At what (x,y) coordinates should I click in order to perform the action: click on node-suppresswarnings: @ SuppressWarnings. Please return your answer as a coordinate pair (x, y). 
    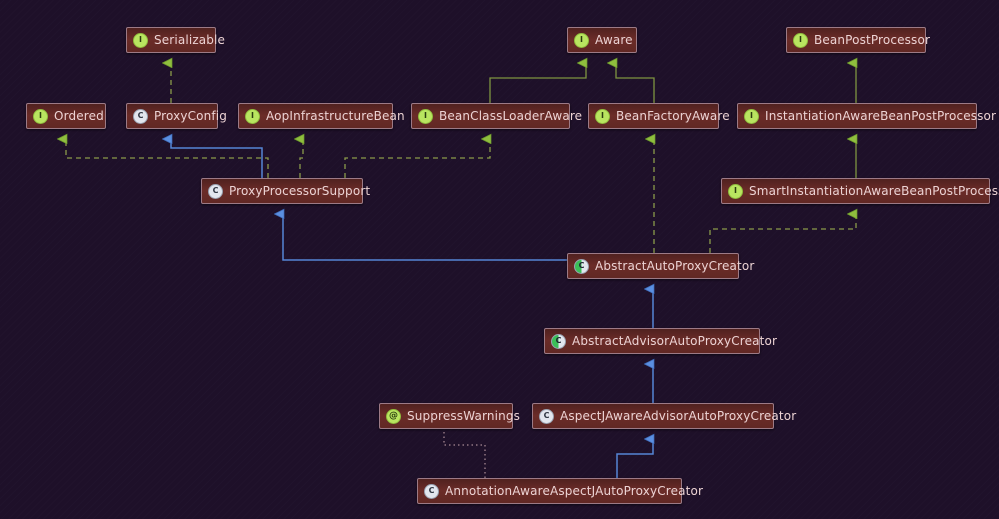
    Looking at the image, I should click on (449, 416).